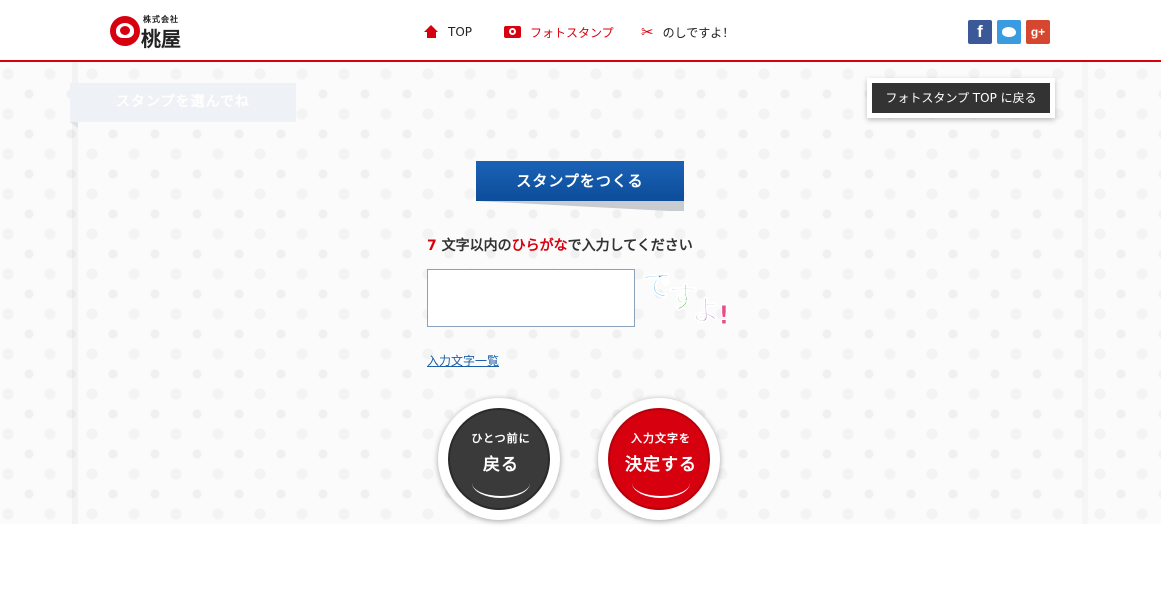 This screenshot has width=1161, height=609. What do you see at coordinates (501, 483) in the screenshot?
I see `back-button-arc` at bounding box center [501, 483].